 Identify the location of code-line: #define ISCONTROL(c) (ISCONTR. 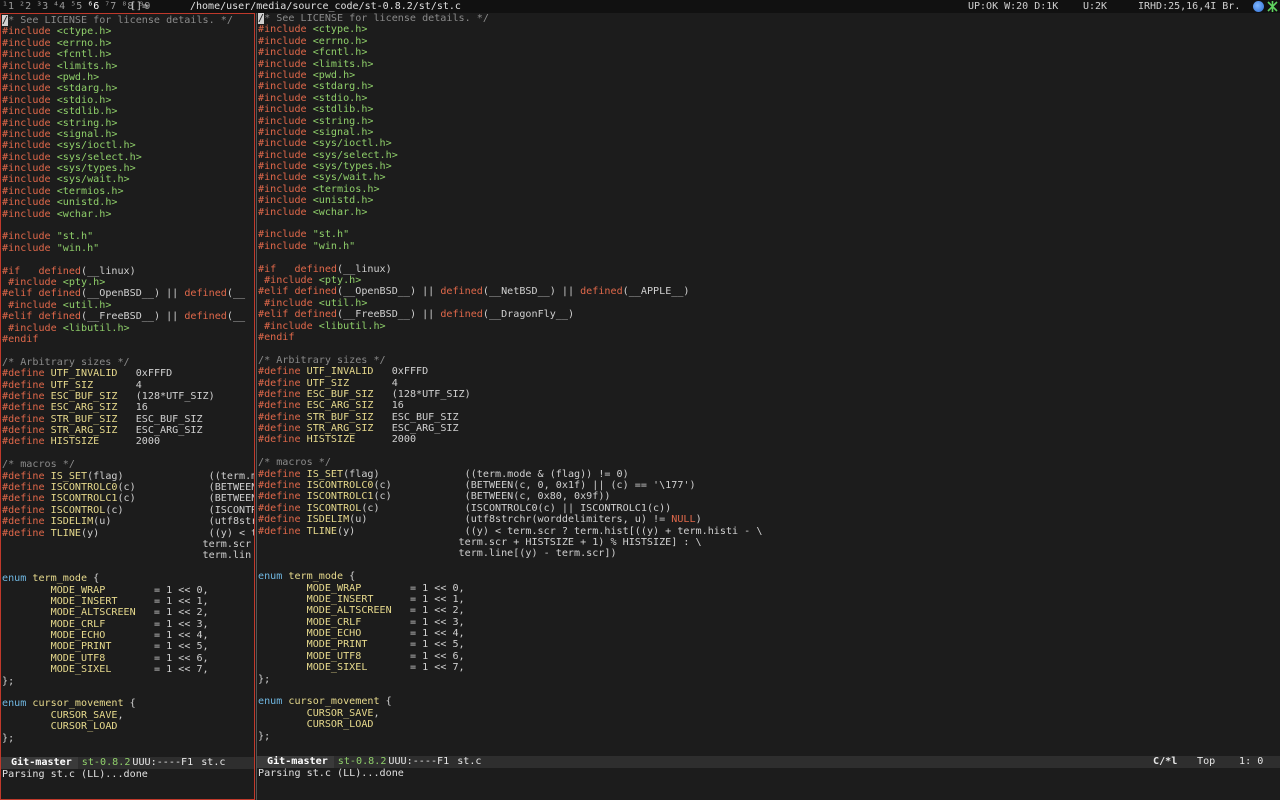
(128, 510).